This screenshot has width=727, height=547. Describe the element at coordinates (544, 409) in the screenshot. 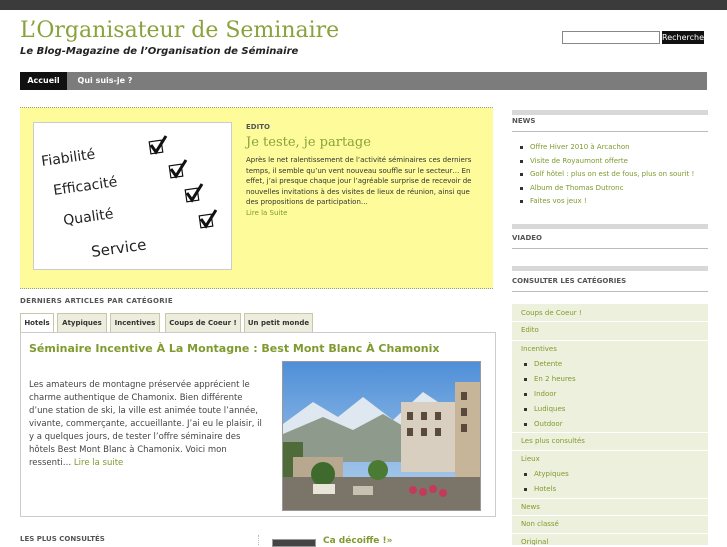

I see `subcategory-item: Ludiques` at that location.